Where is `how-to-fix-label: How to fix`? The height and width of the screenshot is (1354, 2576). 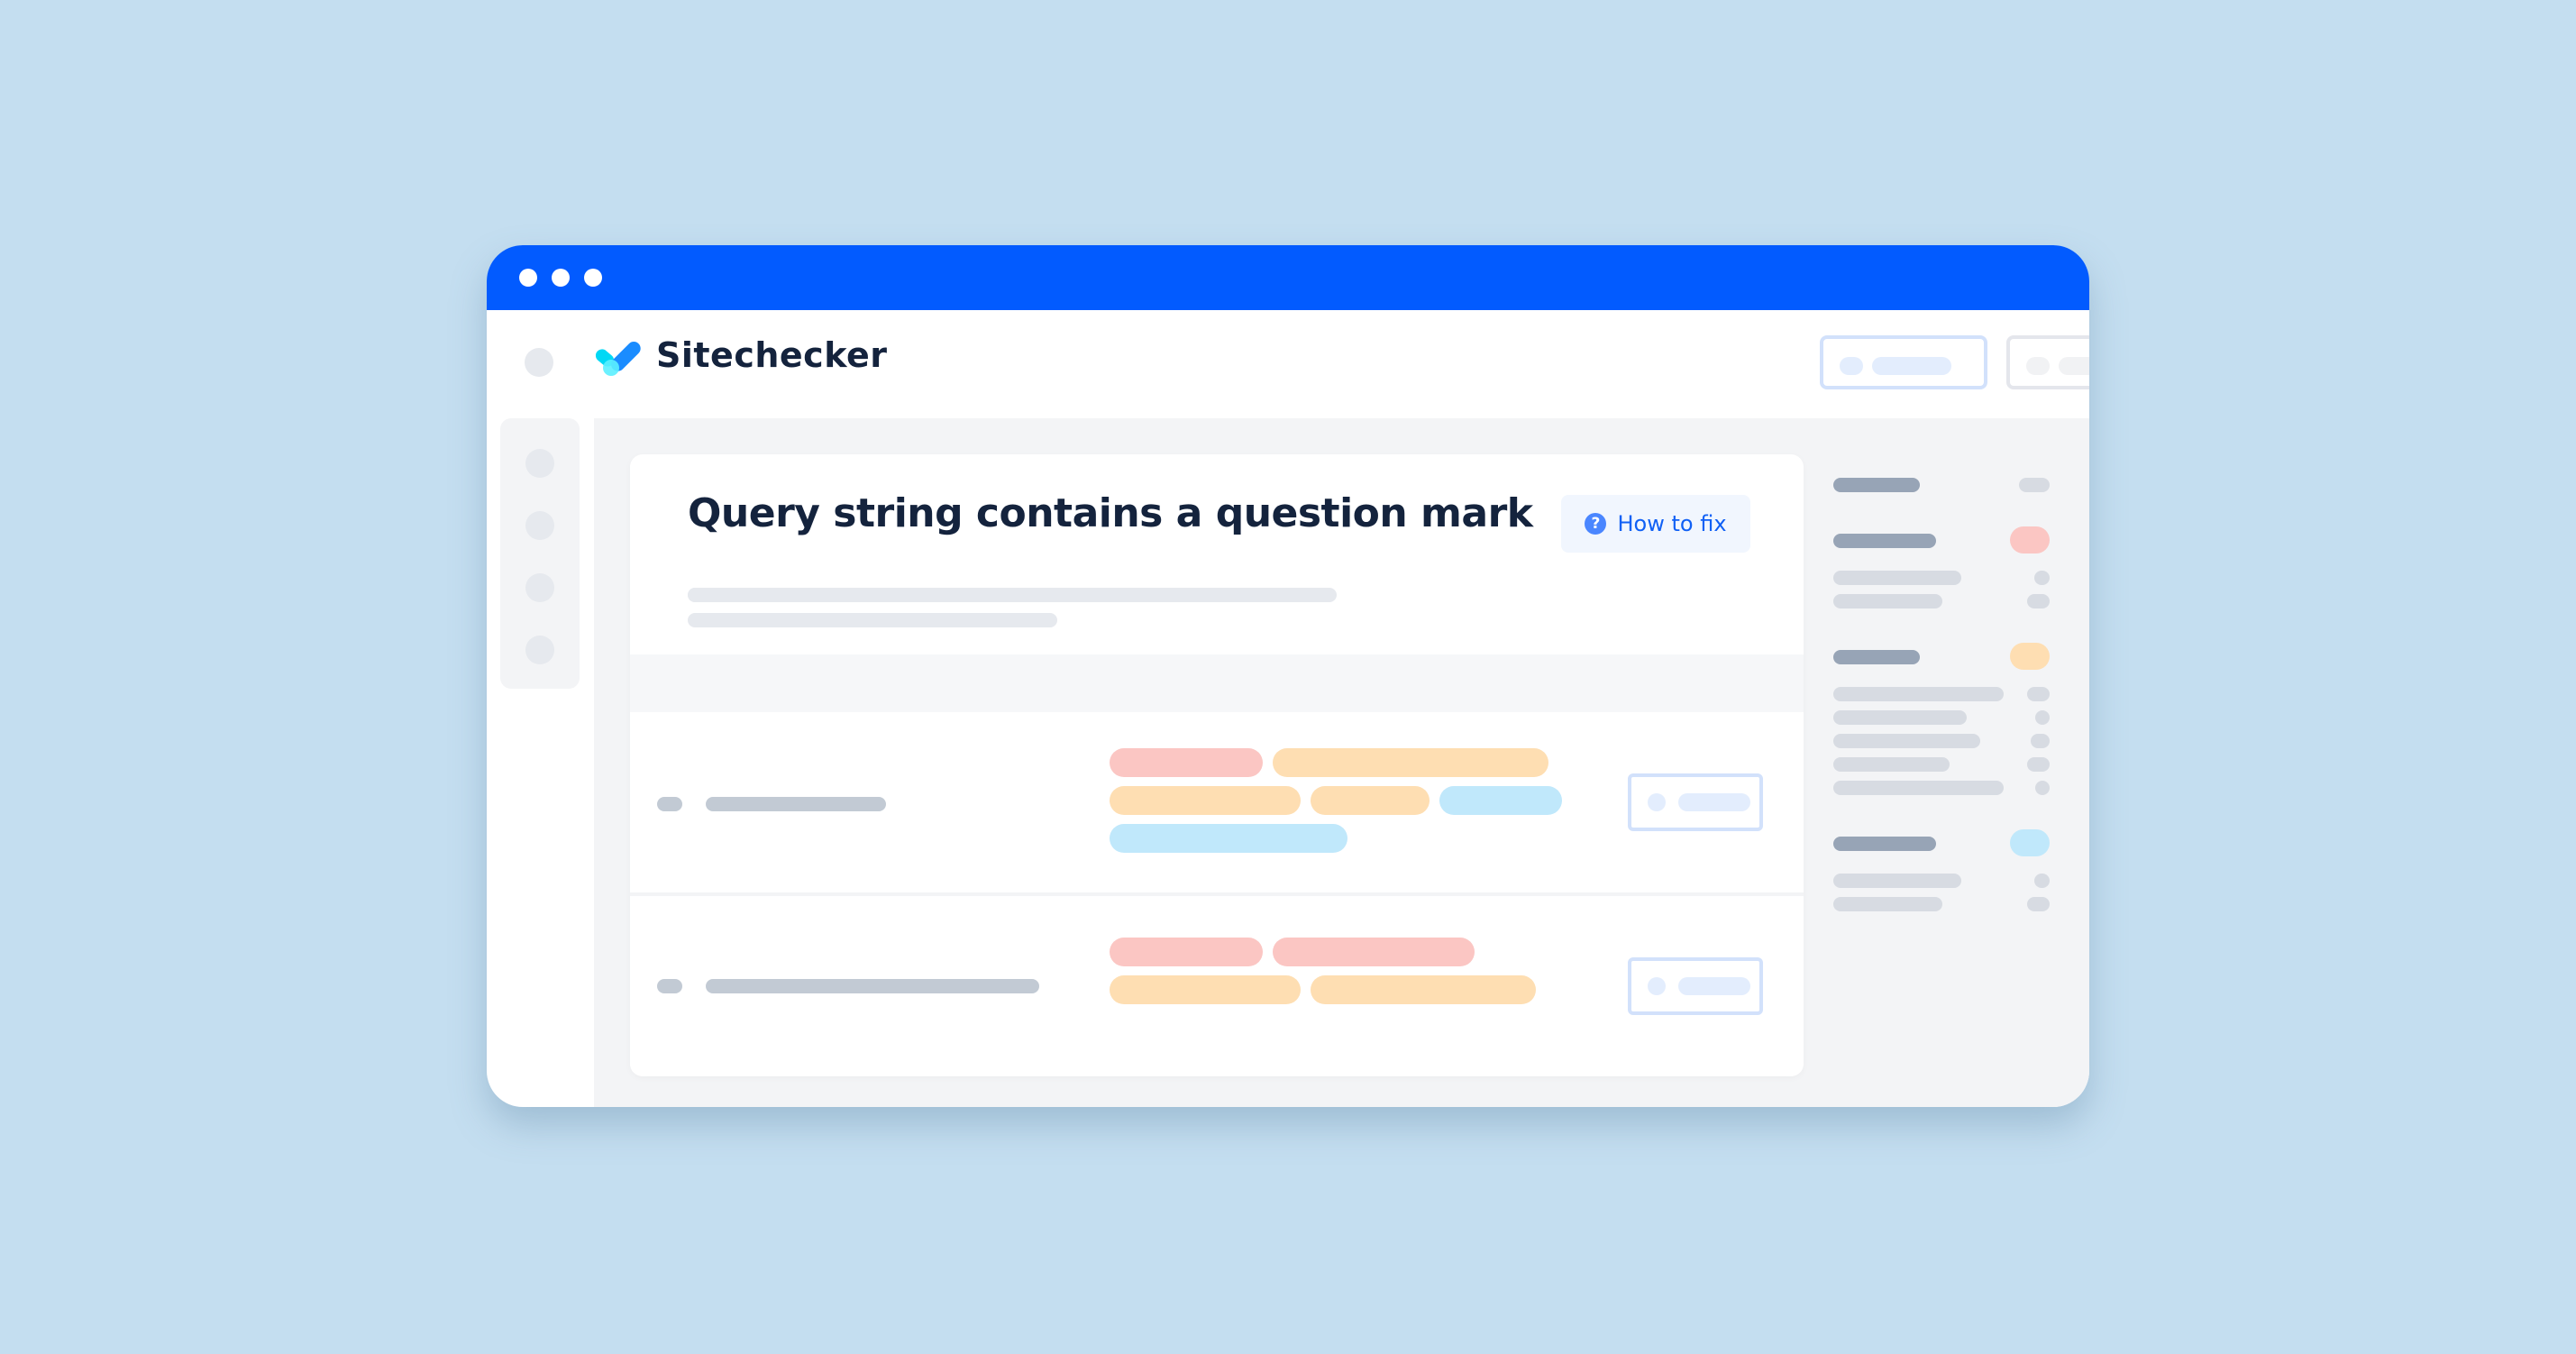
how-to-fix-label: How to fix is located at coordinates (1672, 523).